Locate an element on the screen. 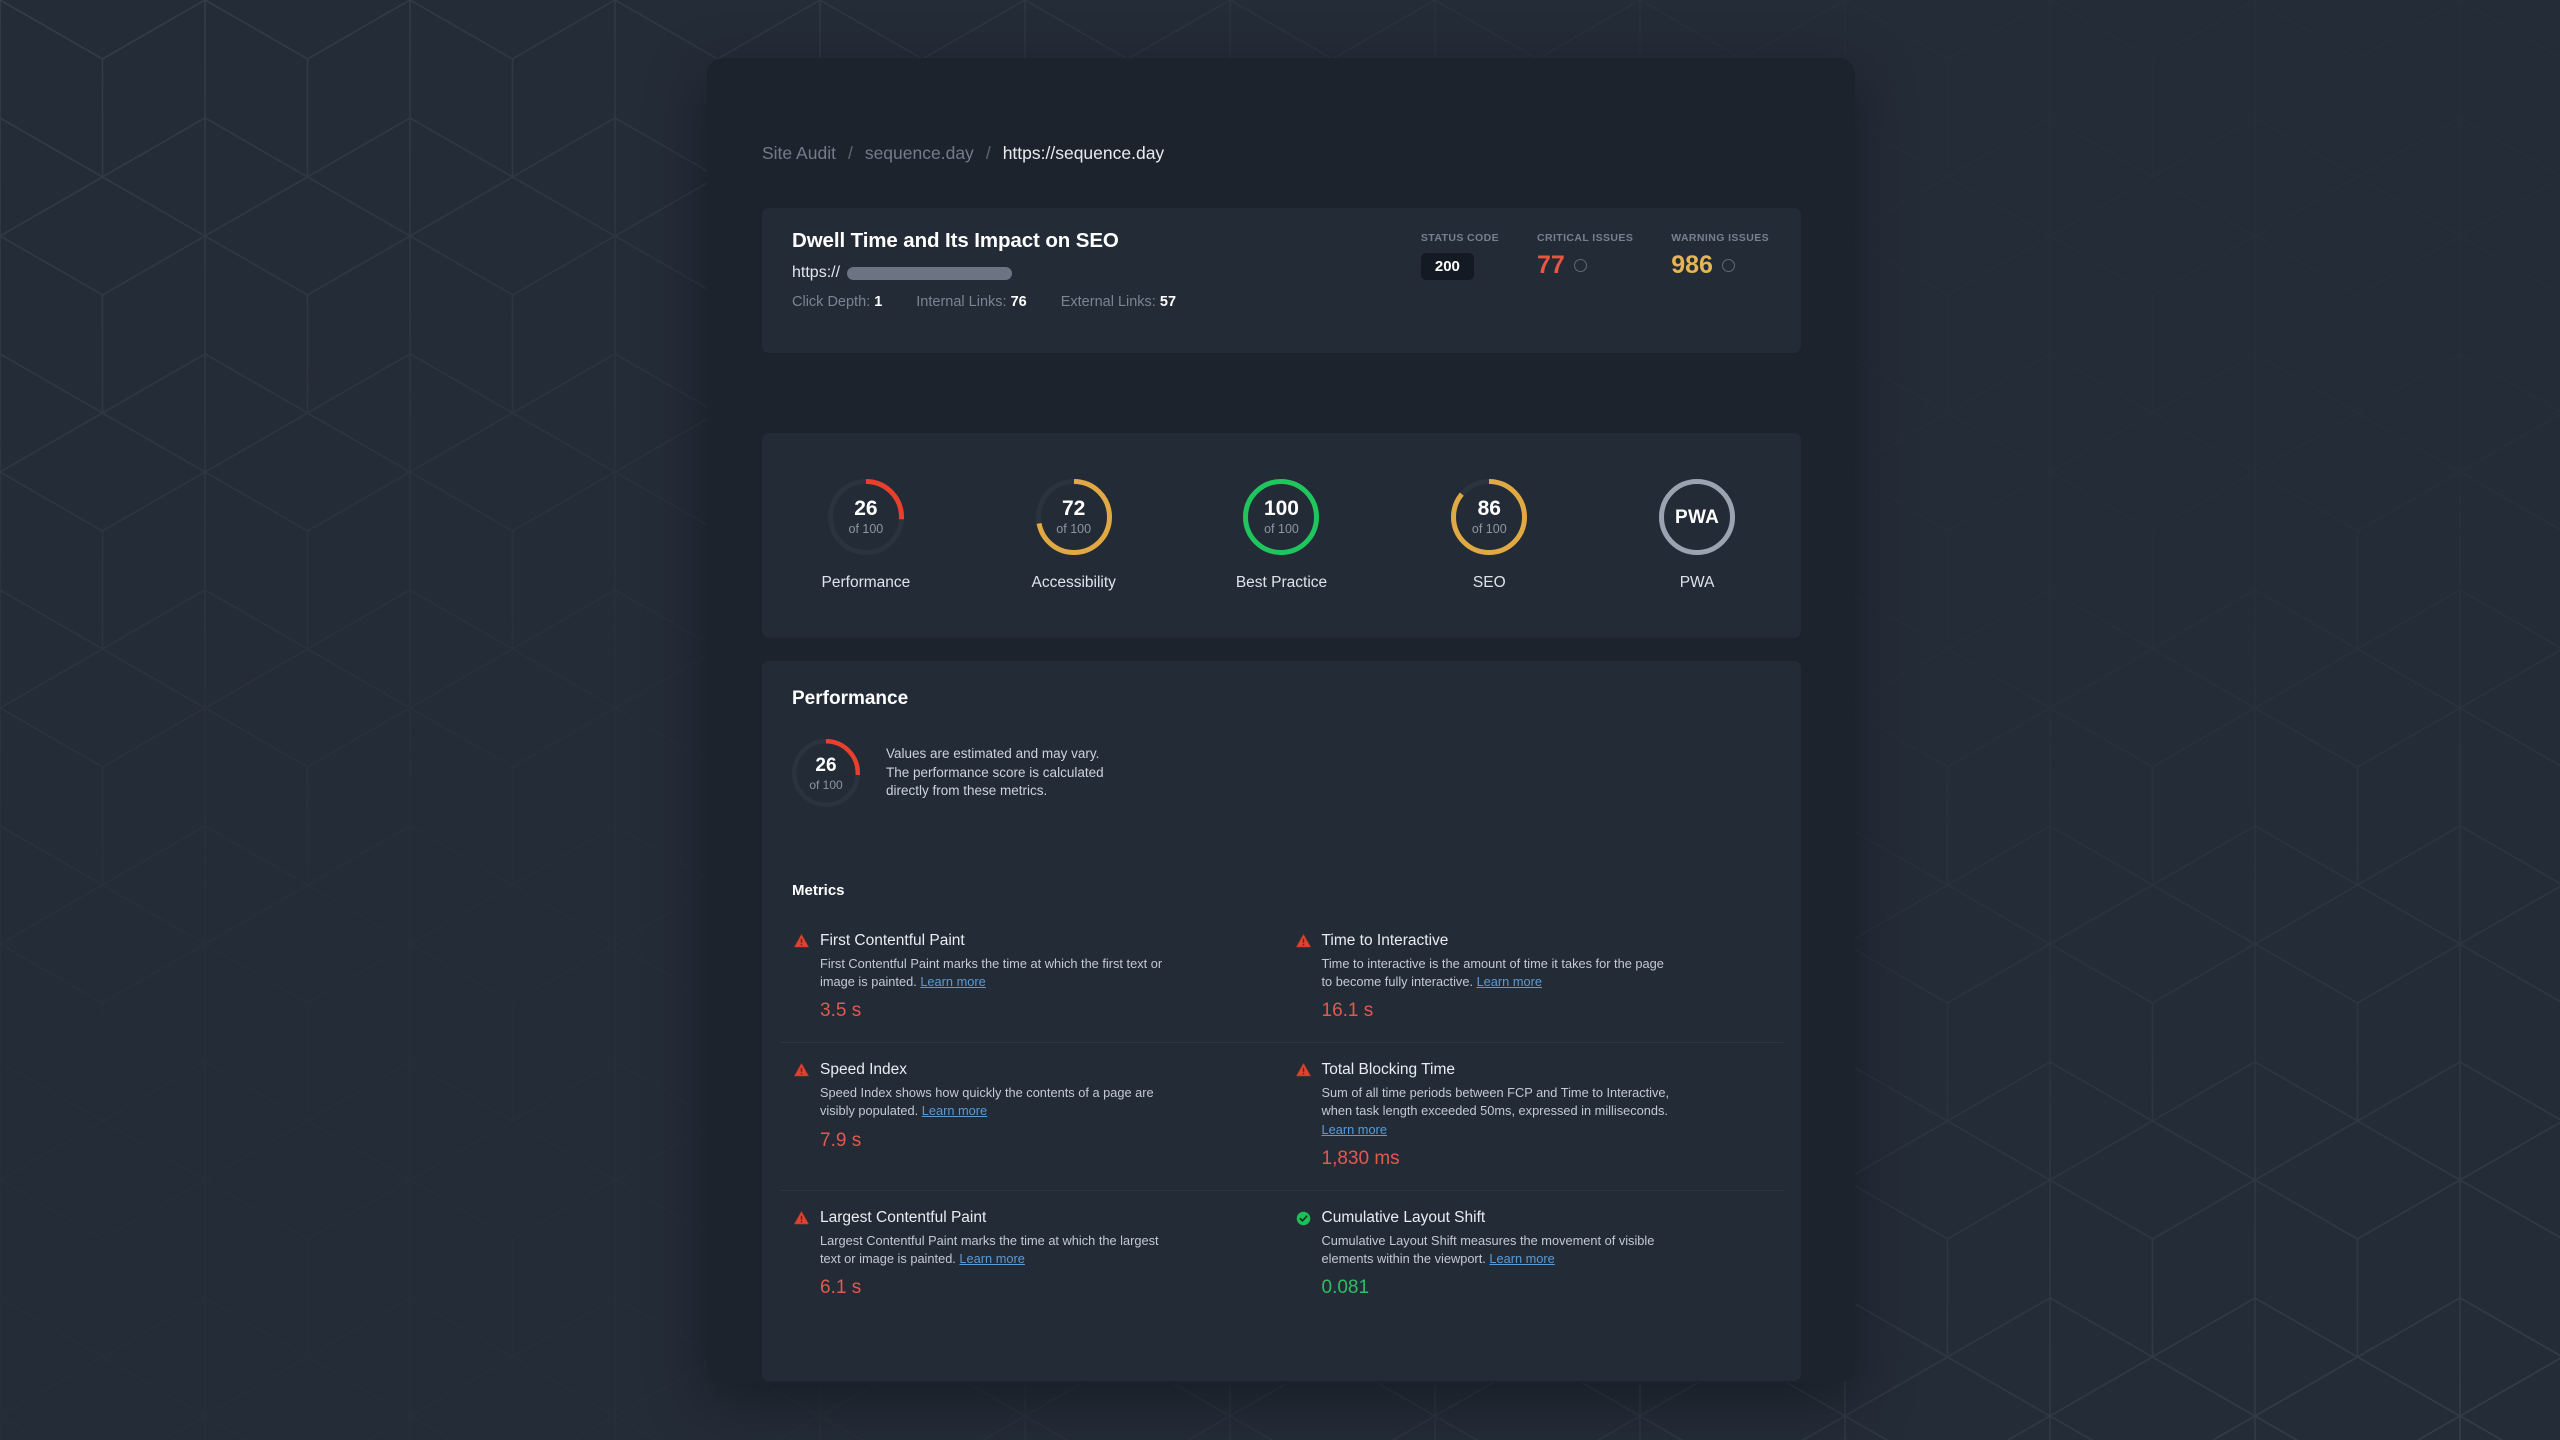 Image resolution: width=2560 pixels, height=1440 pixels. metric-value: 16.1 s is located at coordinates (1347, 1011).